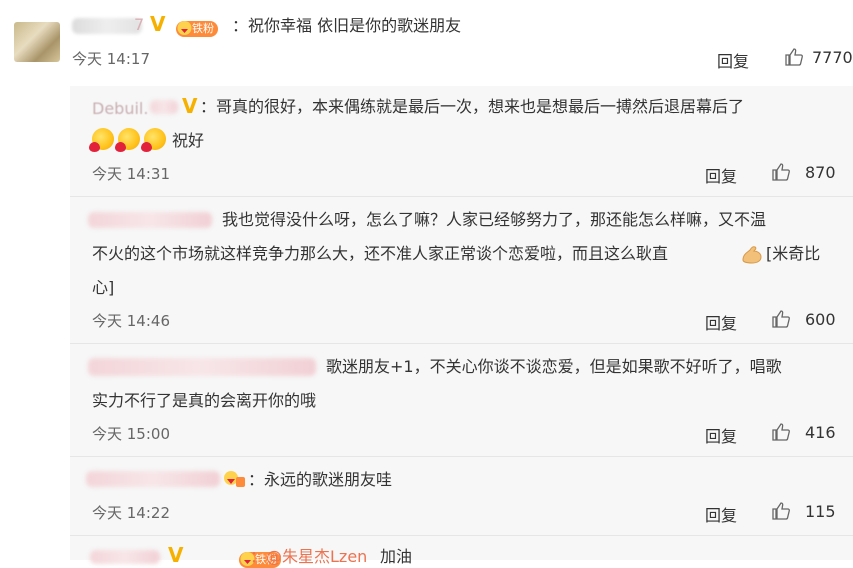 The image size is (853, 568). I want to click on reply-text: 心], so click(103, 287).